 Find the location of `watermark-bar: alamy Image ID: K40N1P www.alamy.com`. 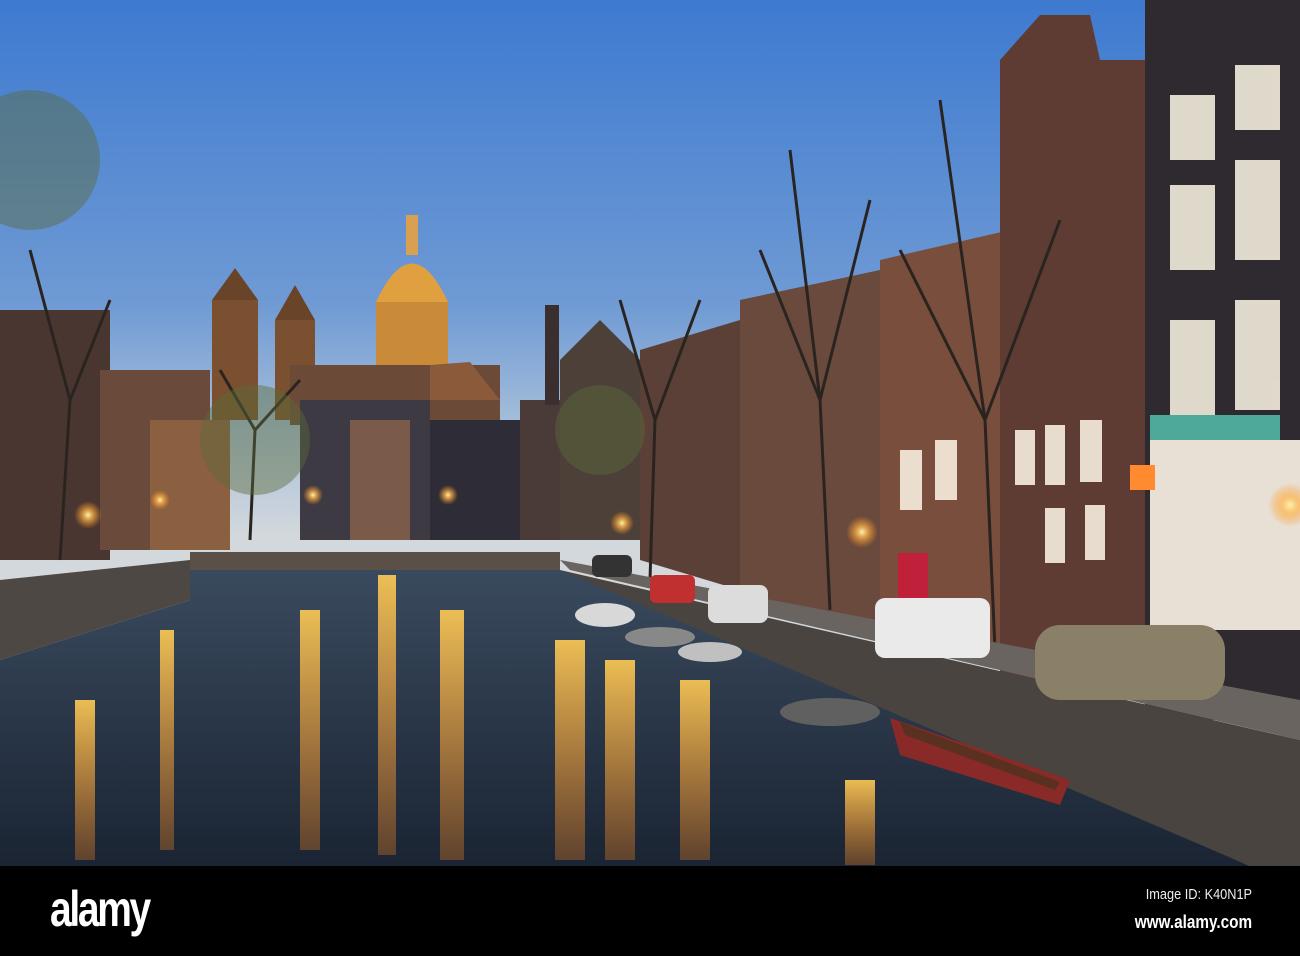

watermark-bar: alamy Image ID: K40N1P www.alamy.com is located at coordinates (650, 911).